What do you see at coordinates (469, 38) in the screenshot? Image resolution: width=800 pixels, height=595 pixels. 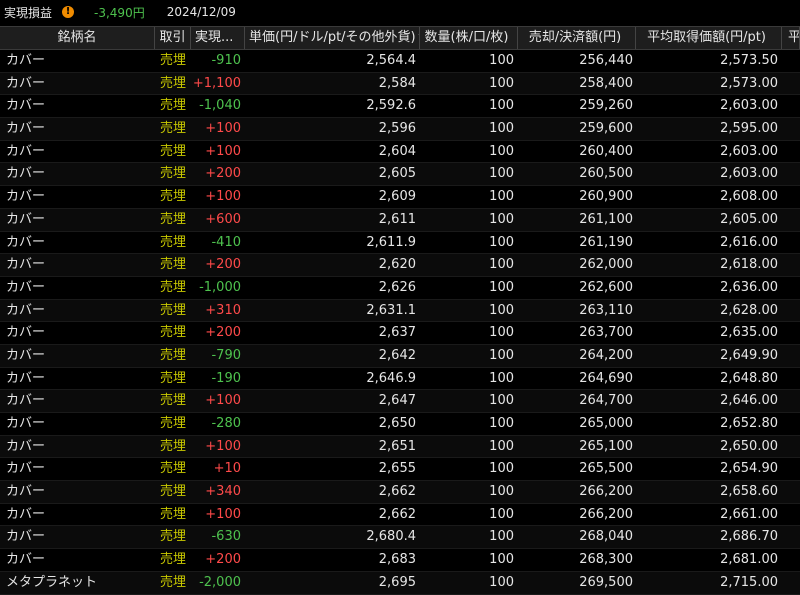 I see `column-header-qty: 数量(株/口/枚)` at bounding box center [469, 38].